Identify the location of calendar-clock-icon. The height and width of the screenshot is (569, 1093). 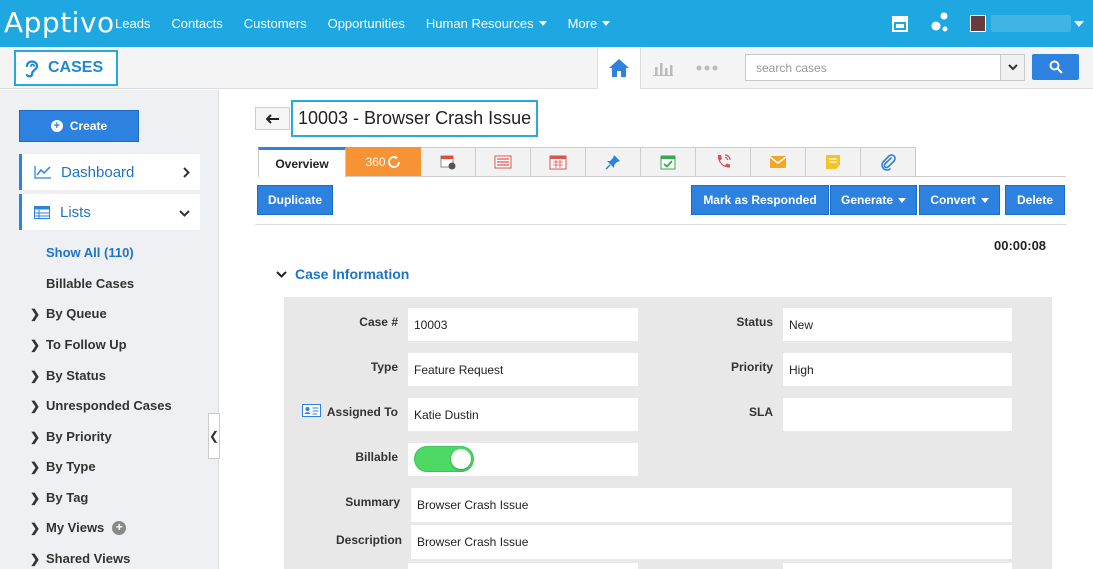
(448, 162).